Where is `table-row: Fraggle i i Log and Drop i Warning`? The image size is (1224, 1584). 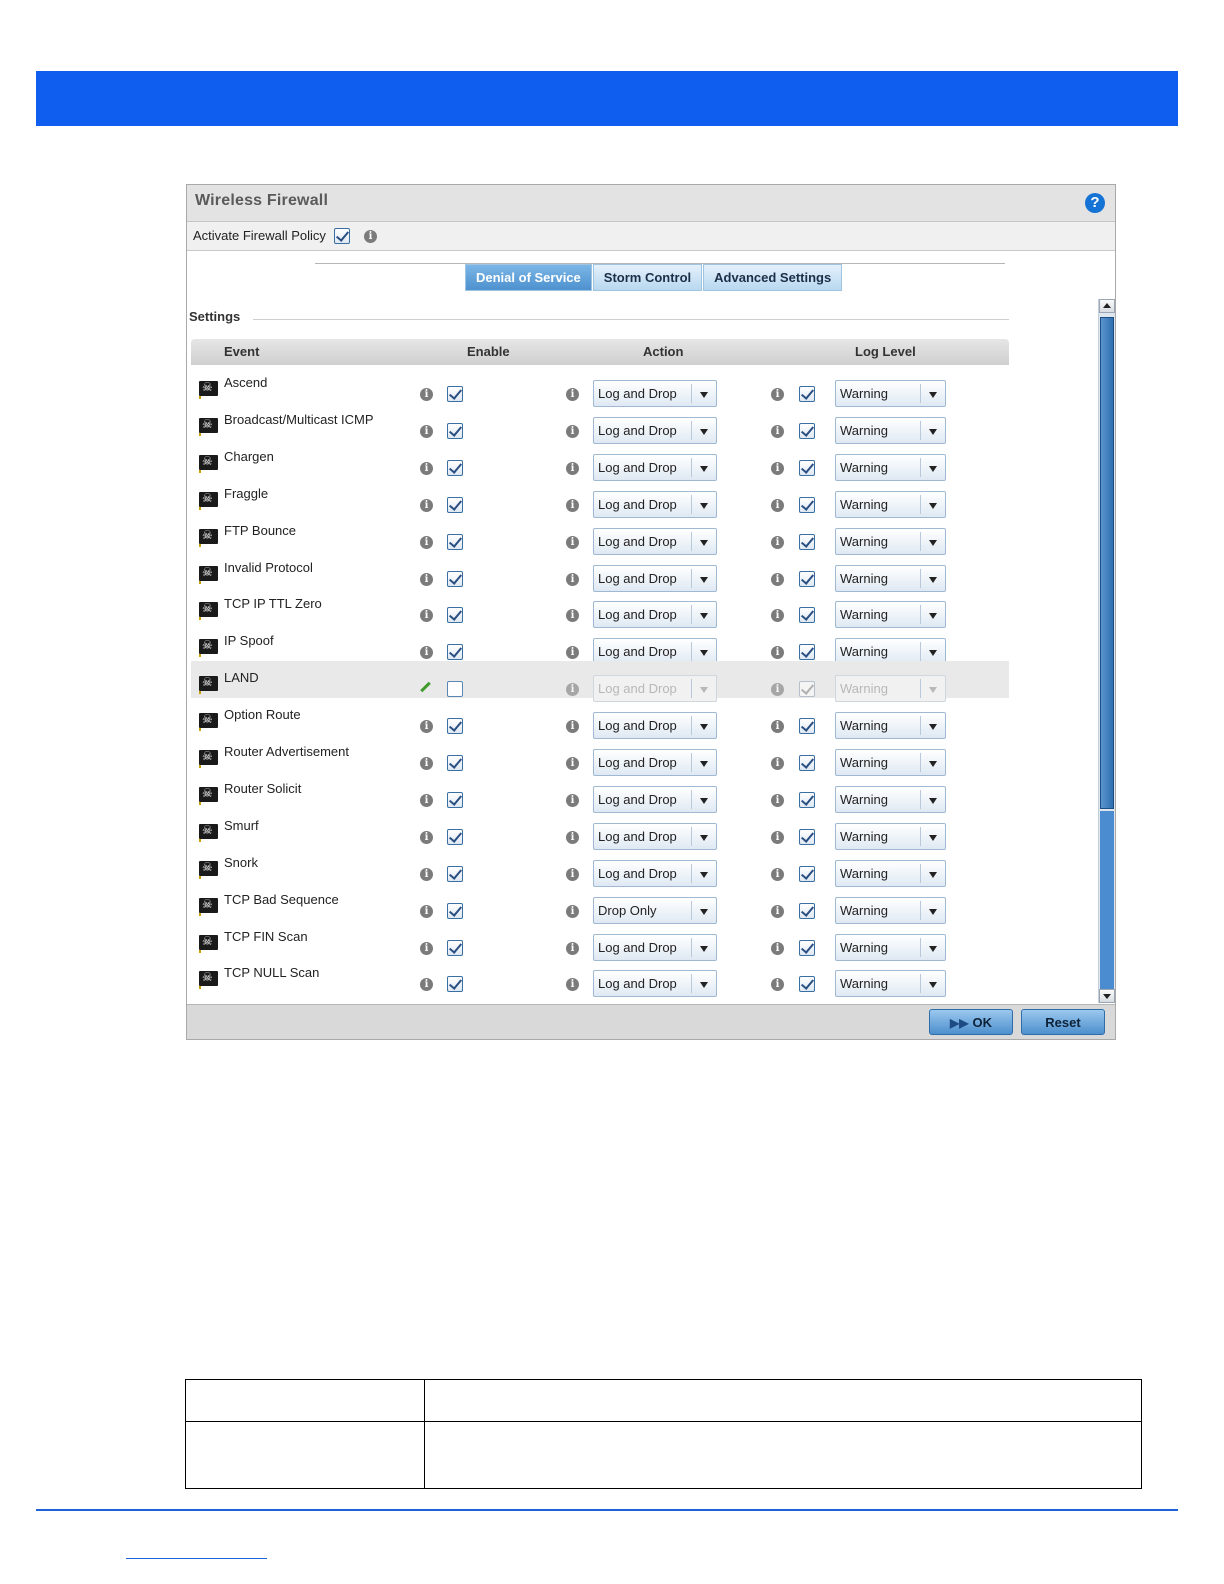 table-row: Fraggle i i Log and Drop i Warning is located at coordinates (600, 497).